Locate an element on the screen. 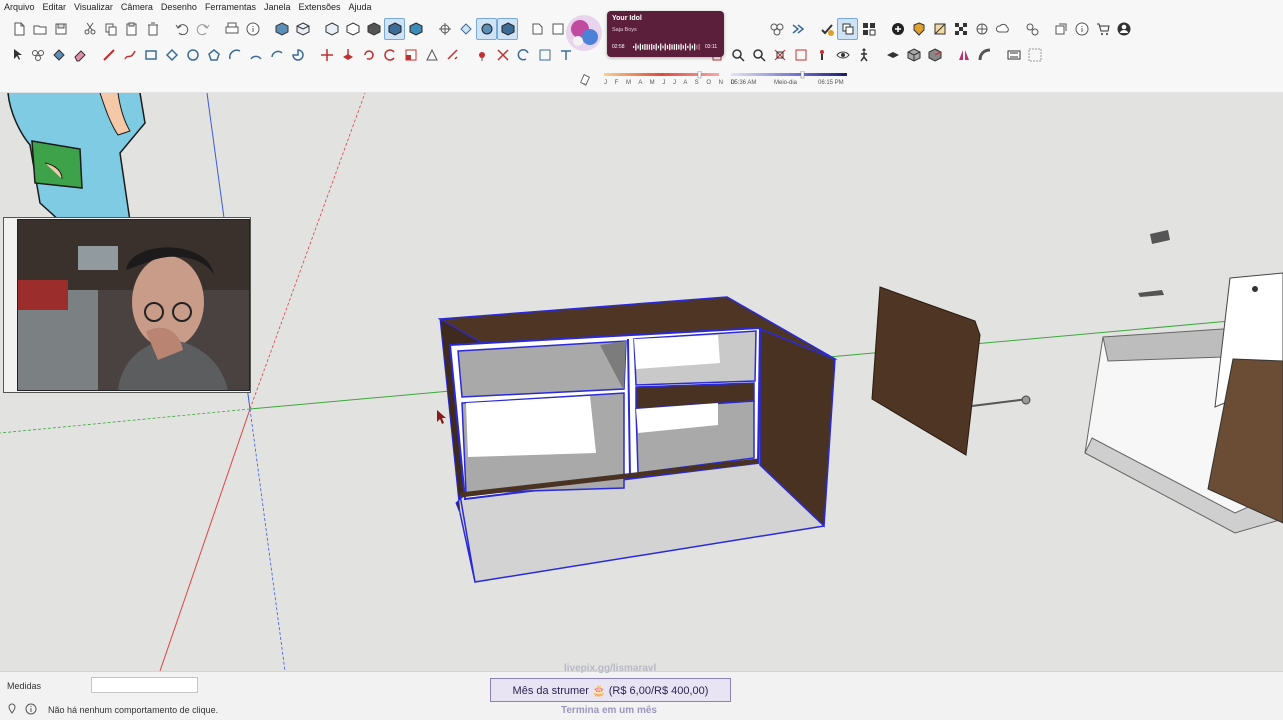 The width and height of the screenshot is (1283, 720). menu-janela: Janela is located at coordinates (277, 7).